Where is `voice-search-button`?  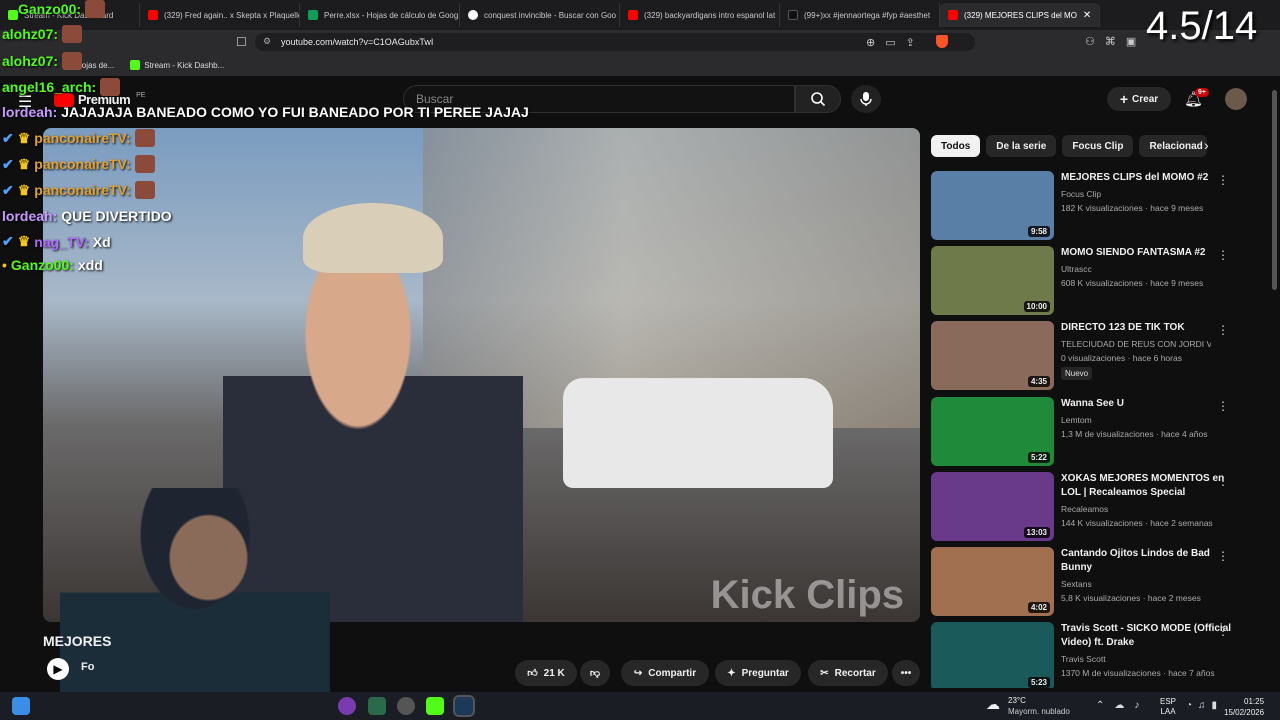
voice-search-button is located at coordinates (866, 99).